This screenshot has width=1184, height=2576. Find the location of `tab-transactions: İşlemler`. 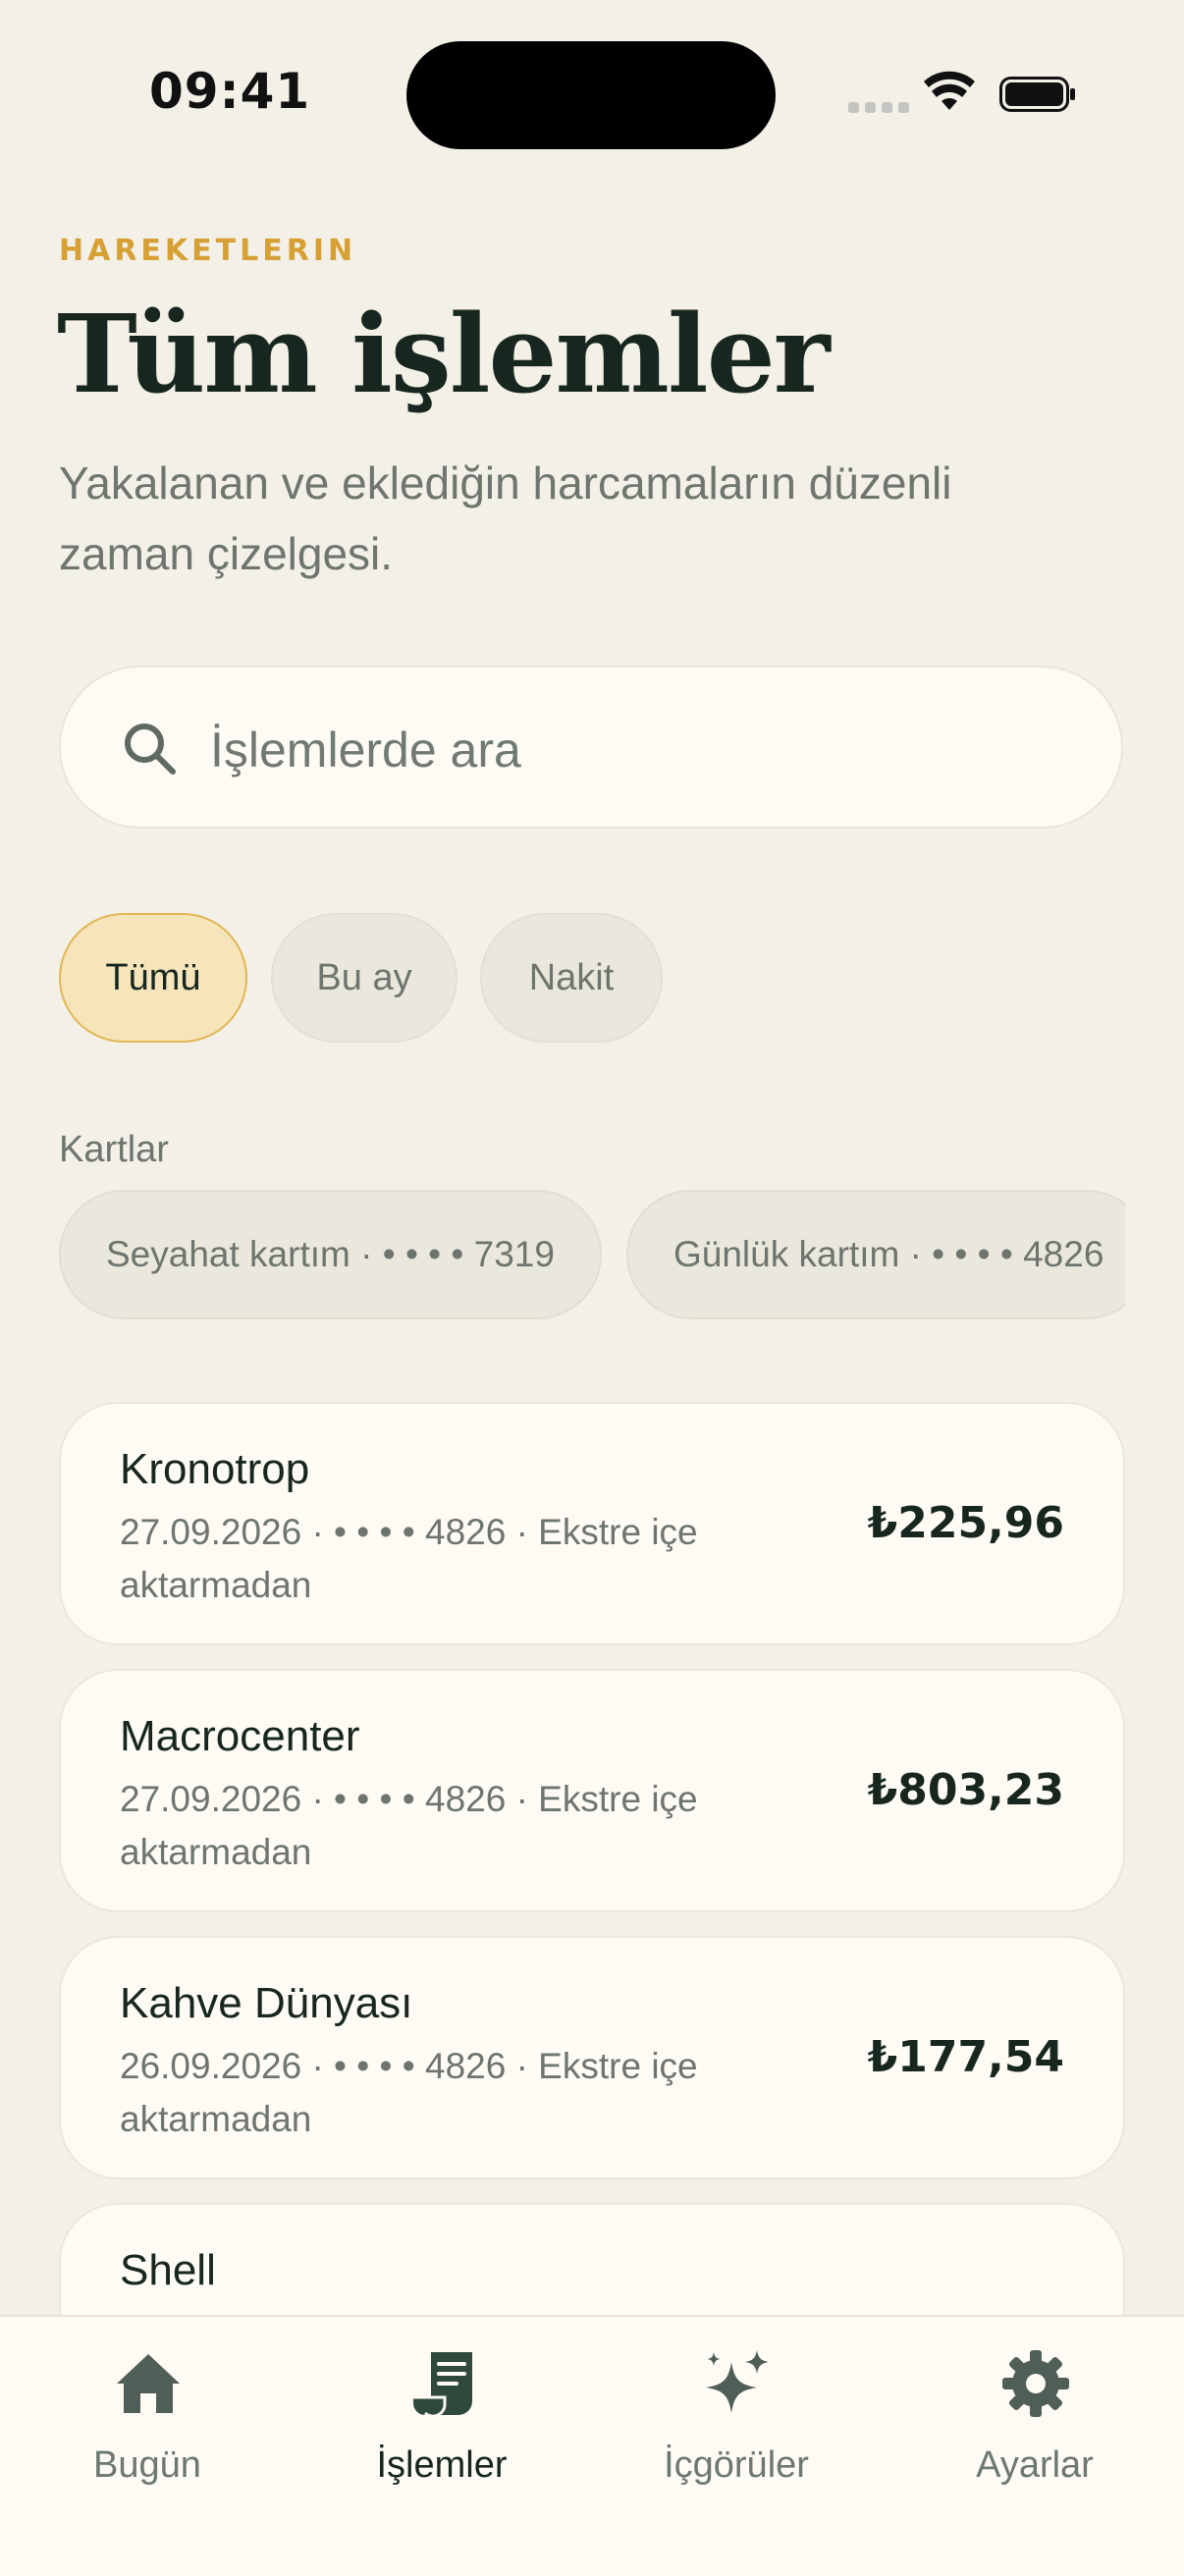

tab-transactions: İşlemler is located at coordinates (442, 2446).